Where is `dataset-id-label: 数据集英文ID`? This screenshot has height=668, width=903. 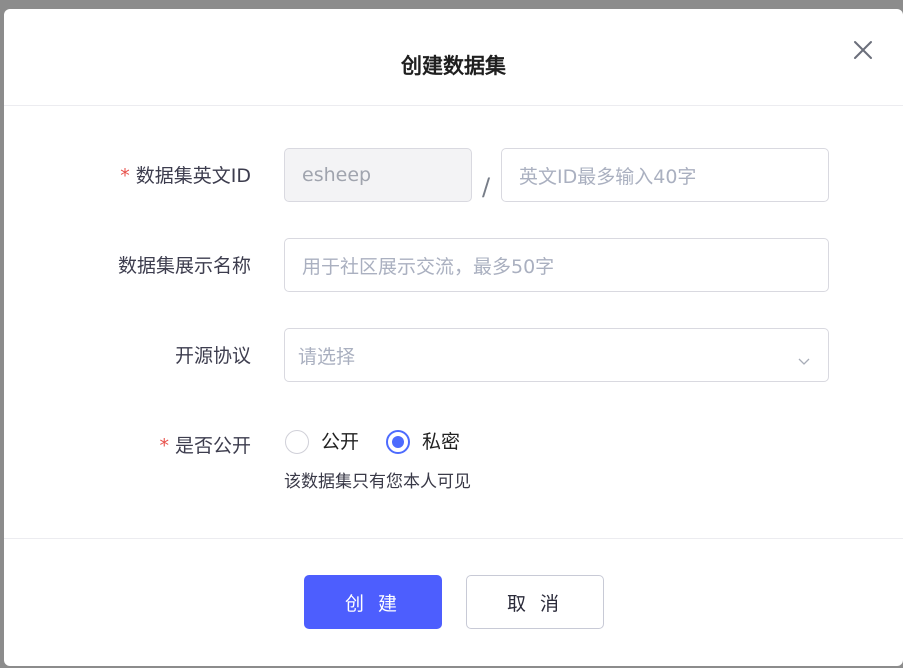 dataset-id-label: 数据集英文ID is located at coordinates (193, 176).